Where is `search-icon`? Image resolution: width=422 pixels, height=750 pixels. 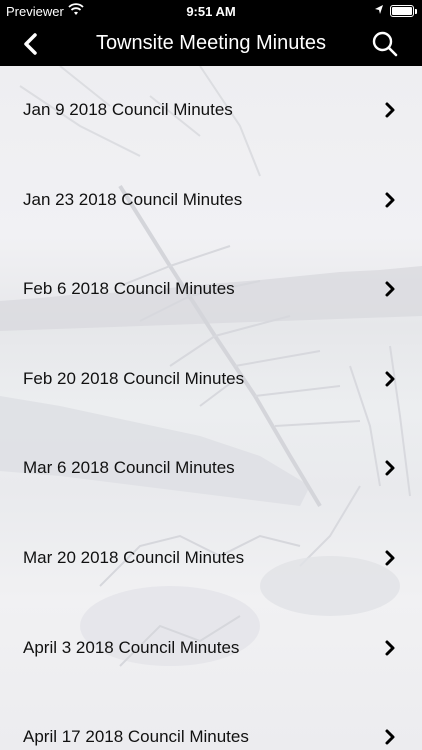 search-icon is located at coordinates (385, 44).